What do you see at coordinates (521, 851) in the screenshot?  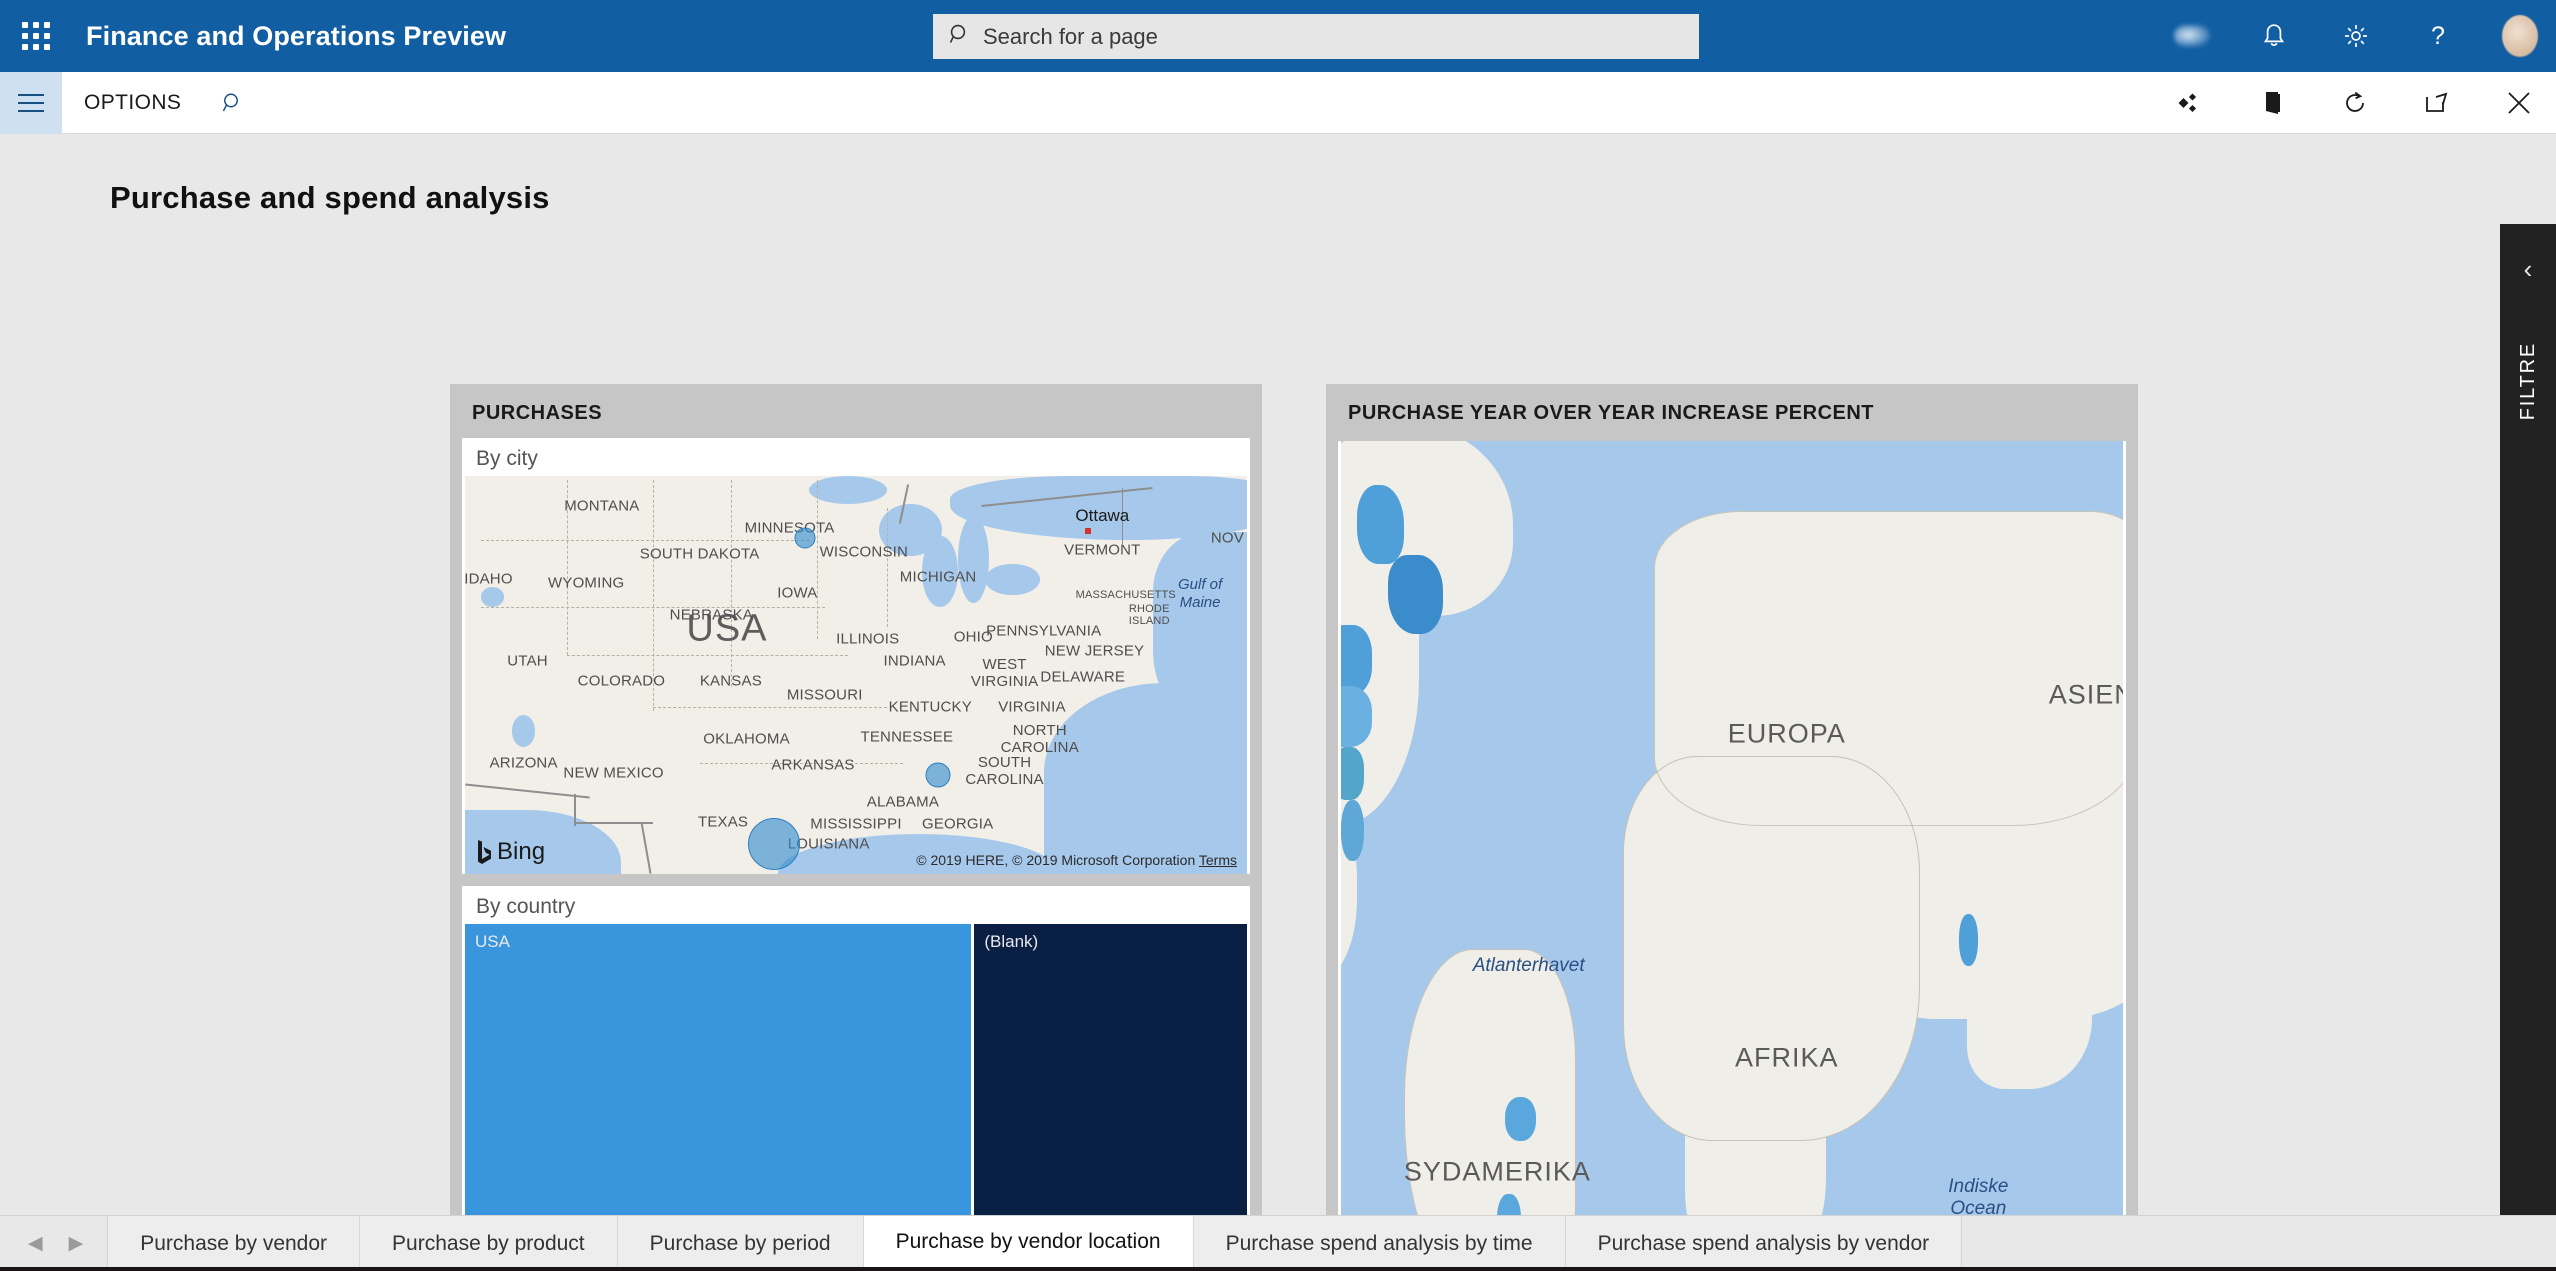 I see `bing-logo-text: Bing` at bounding box center [521, 851].